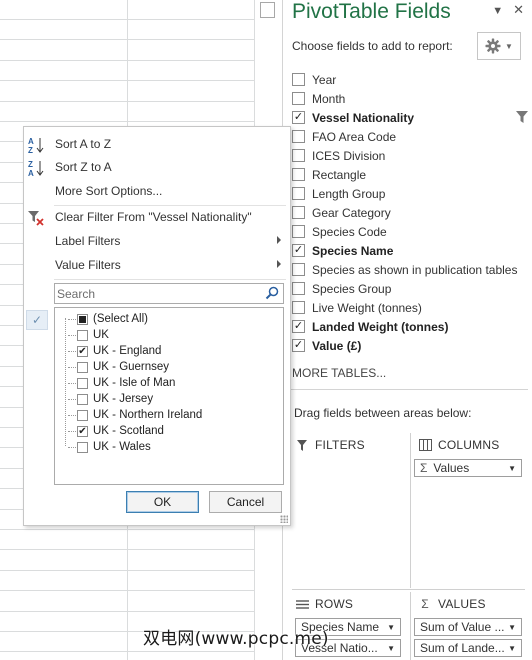 This screenshot has width=532, height=660. Describe the element at coordinates (128, 431) in the screenshot. I see `filter-value-label: UK - Scotland` at that location.